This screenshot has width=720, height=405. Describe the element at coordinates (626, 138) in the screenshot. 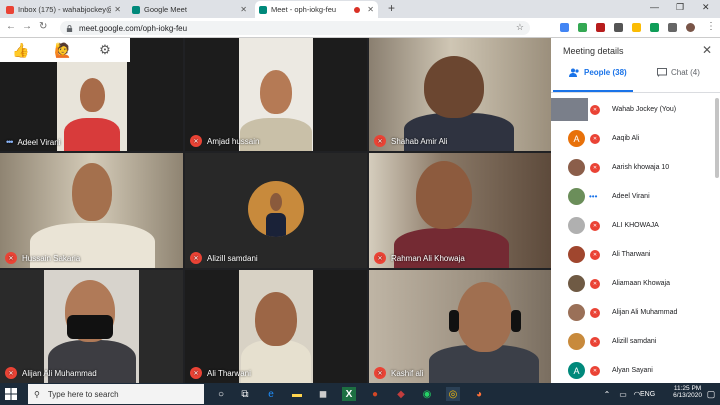

I see `participant-name: Aaqib Ali` at that location.